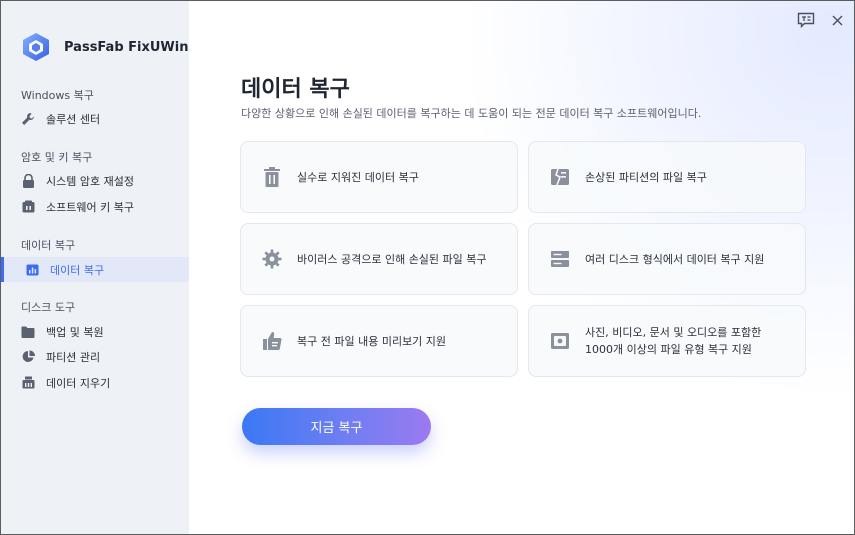 Image resolution: width=855 pixels, height=535 pixels. I want to click on pie-icon, so click(28, 357).